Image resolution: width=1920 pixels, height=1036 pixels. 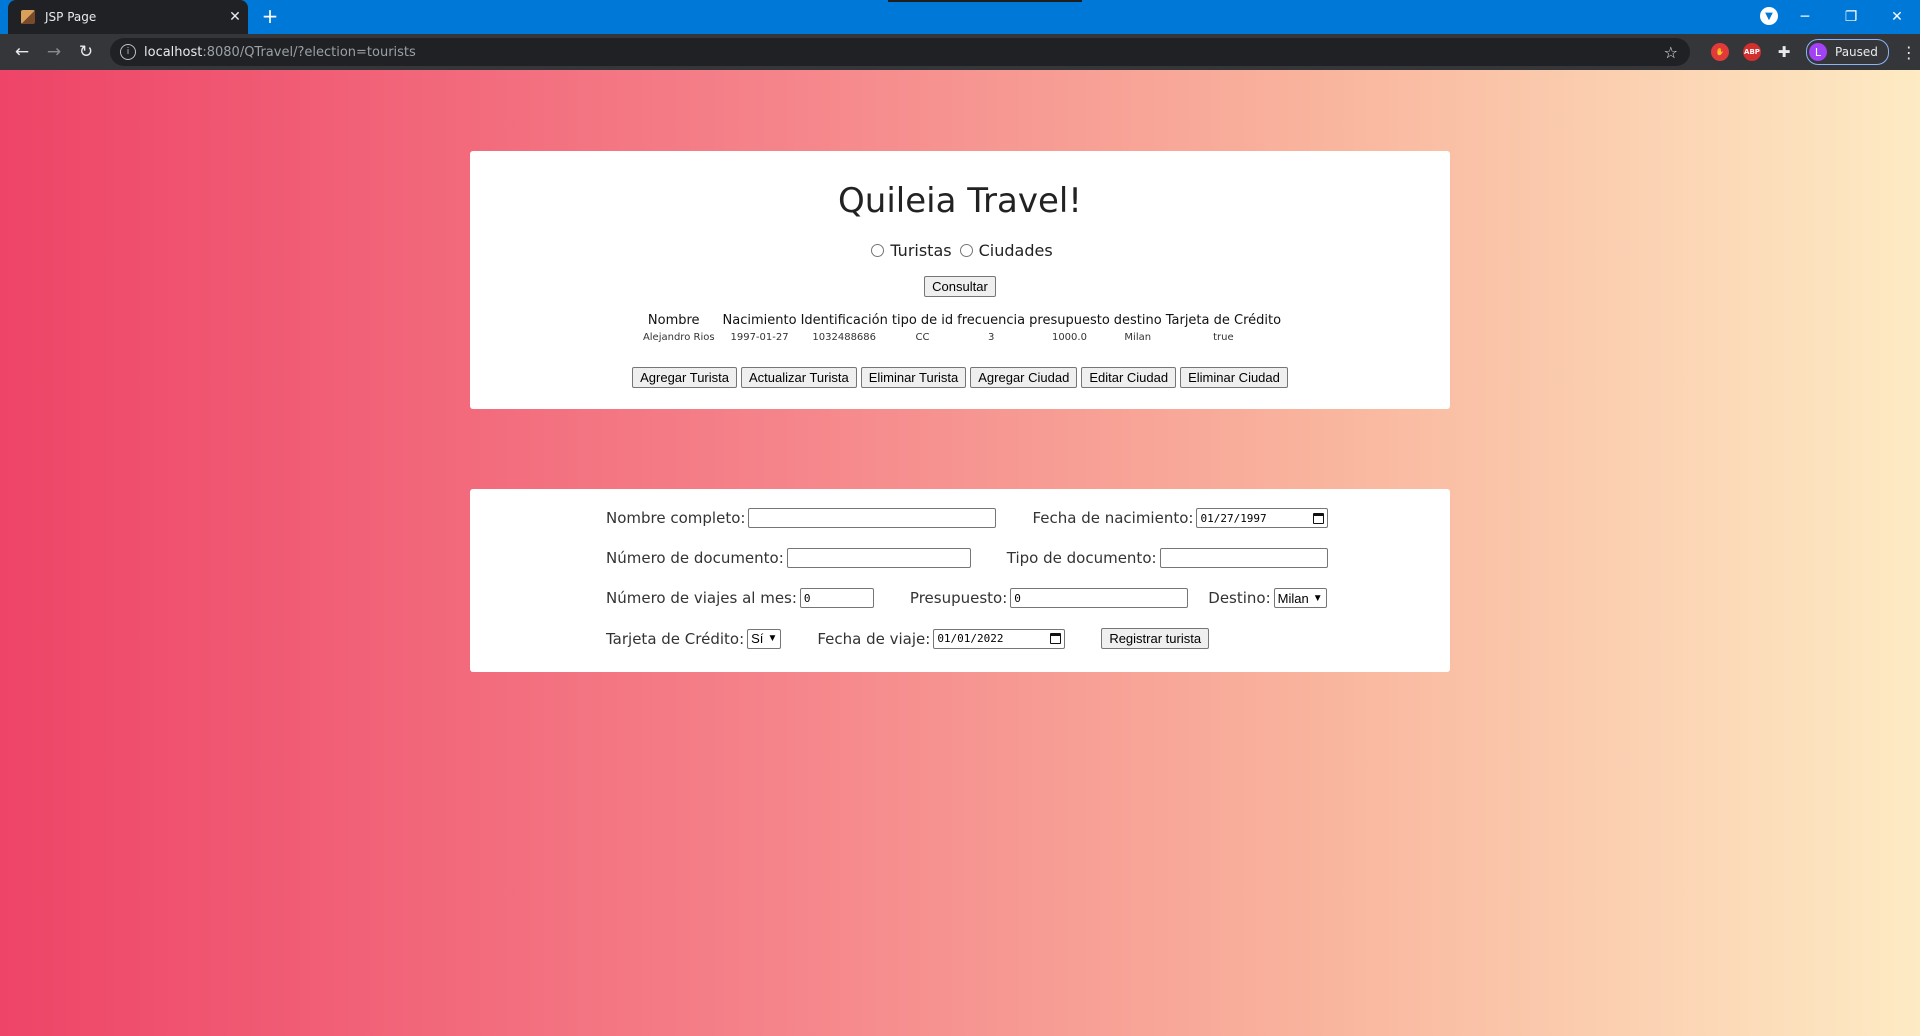 I want to click on birth-date-value: 01/27/1997, so click(x=1233, y=518).